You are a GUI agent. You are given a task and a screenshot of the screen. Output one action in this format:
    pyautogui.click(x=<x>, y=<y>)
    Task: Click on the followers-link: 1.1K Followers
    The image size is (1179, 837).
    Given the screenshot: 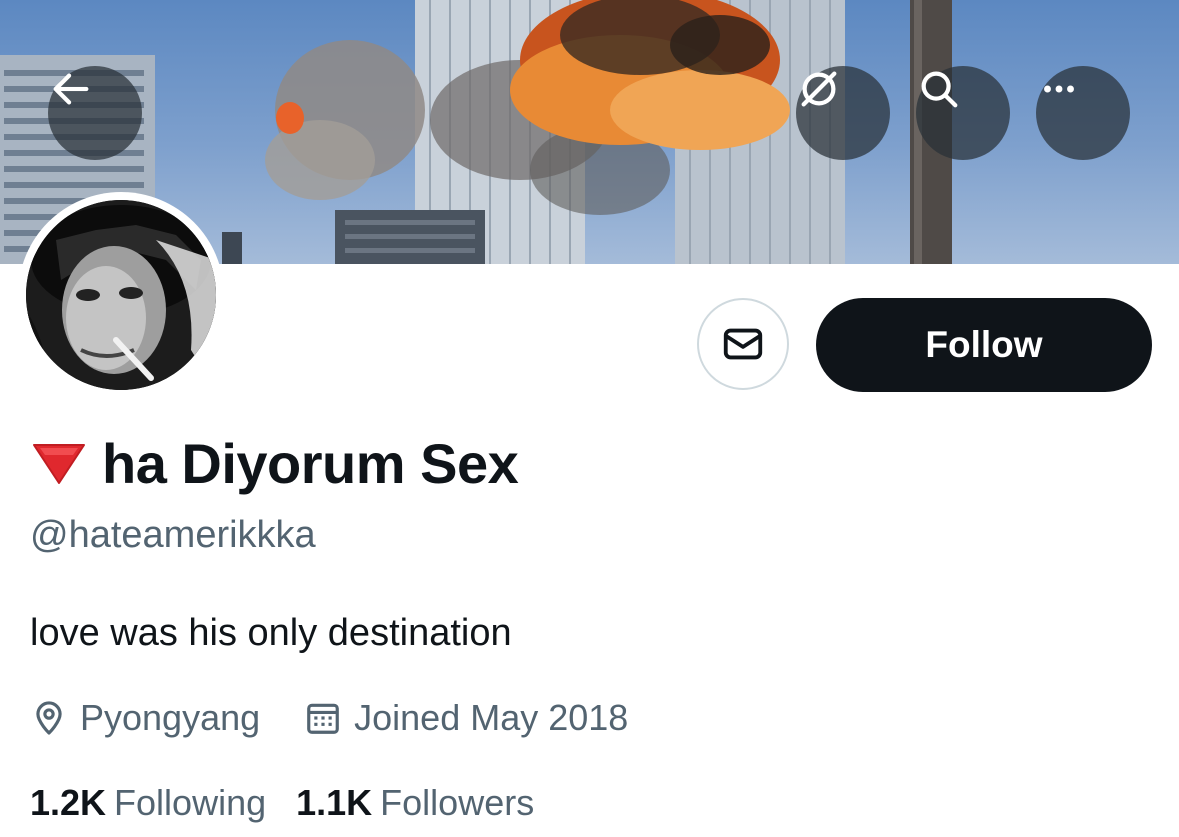 What is the action you would take?
    pyautogui.click(x=415, y=803)
    